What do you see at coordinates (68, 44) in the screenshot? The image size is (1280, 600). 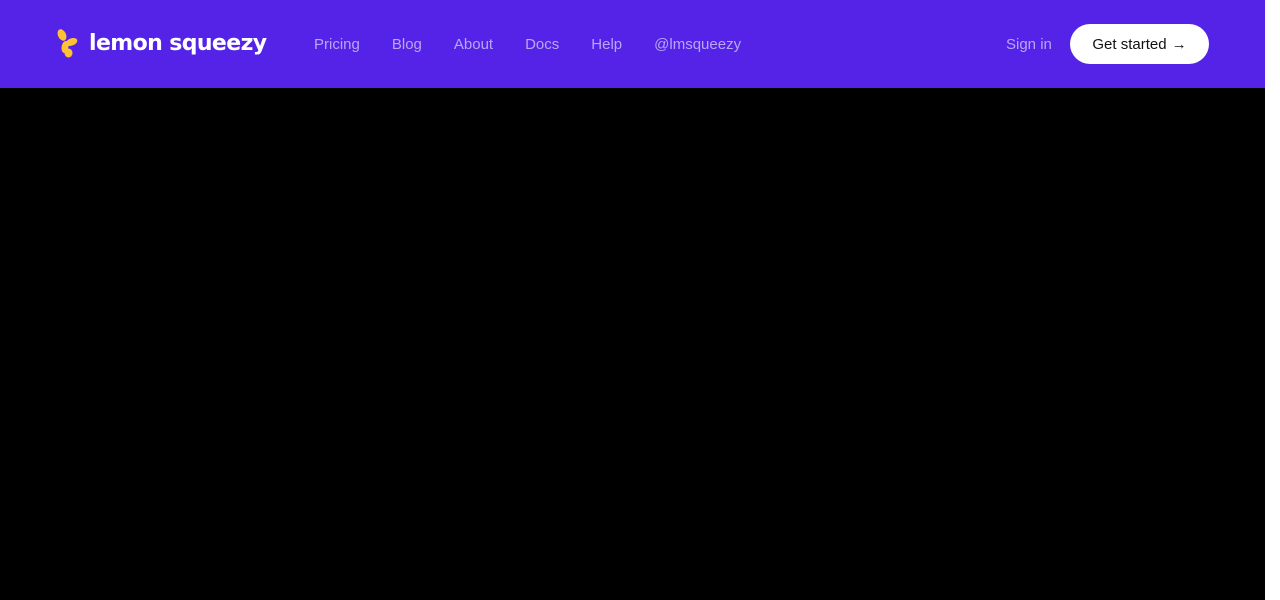 I see `lemon-petals-icon` at bounding box center [68, 44].